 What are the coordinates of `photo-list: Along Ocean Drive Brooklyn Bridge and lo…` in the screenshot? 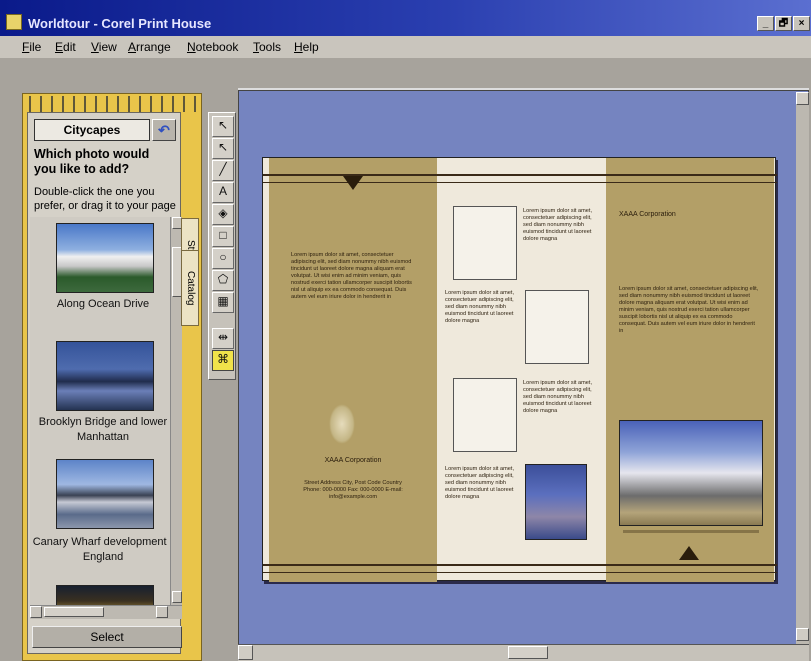 It's located at (100, 411).